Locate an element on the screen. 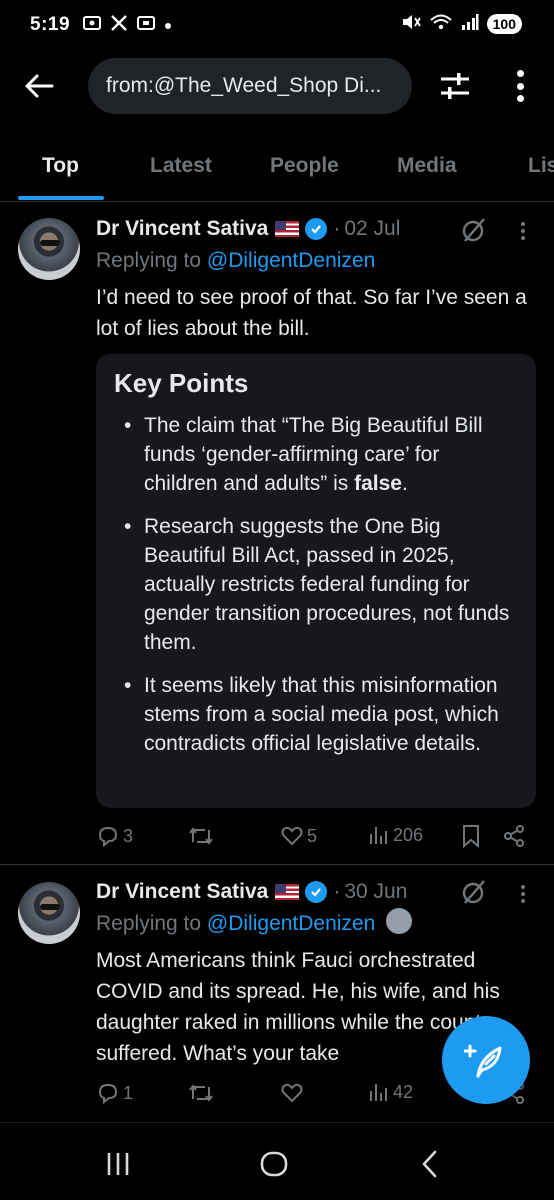 This screenshot has height=1200, width=554. bookmark-button is located at coordinates (471, 836).